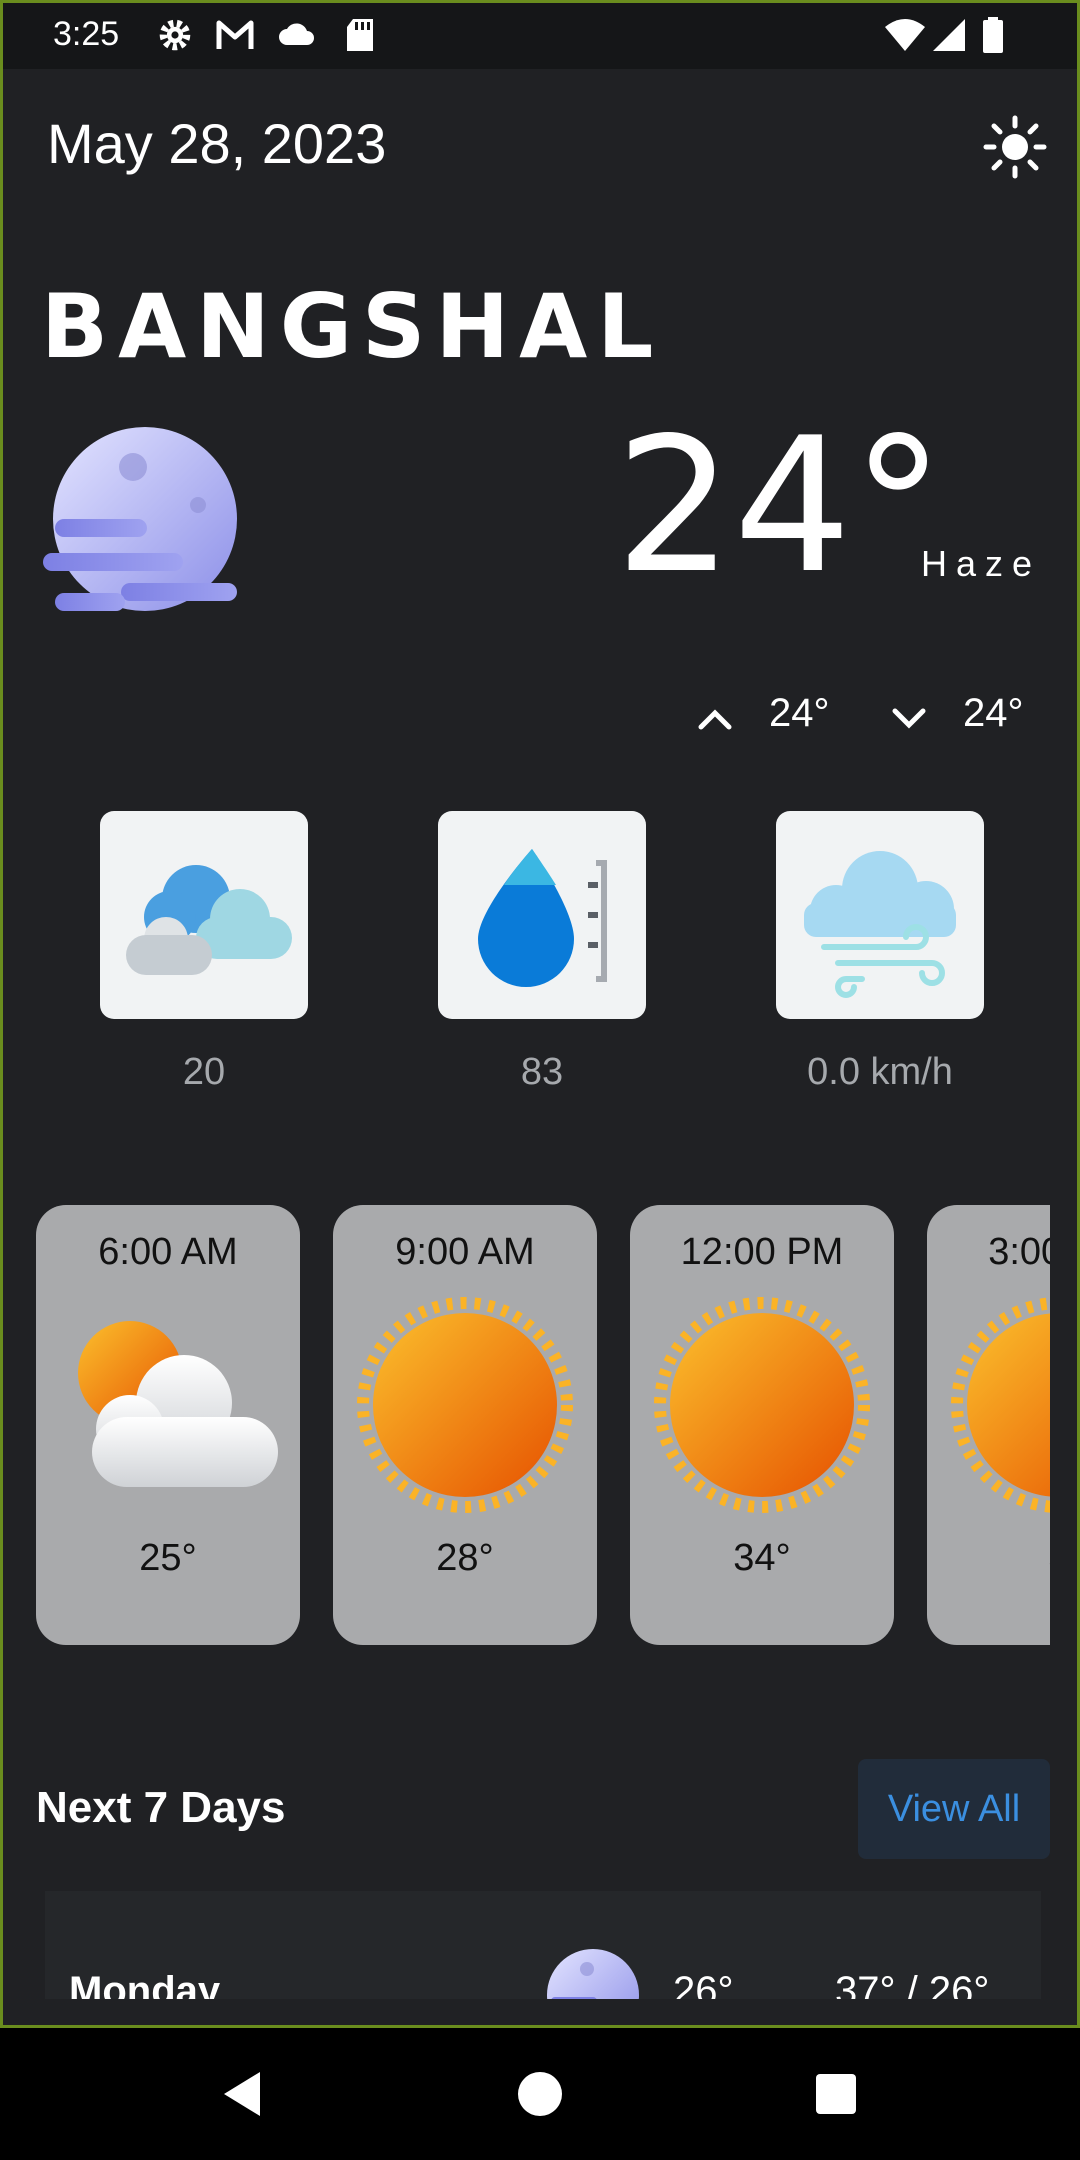 This screenshot has height=2160, width=1080. Describe the element at coordinates (168, 1558) in the screenshot. I see `hour-temperature: 25°` at that location.